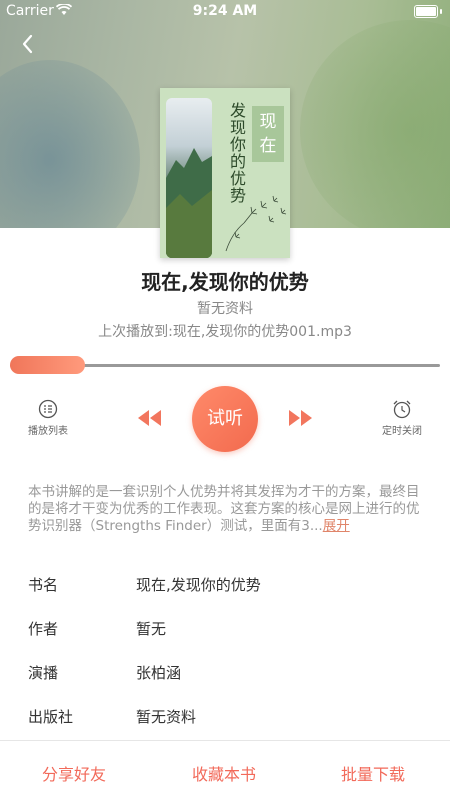  Describe the element at coordinates (228, 628) in the screenshot. I see `info-row-author: 作者 暂无` at that location.